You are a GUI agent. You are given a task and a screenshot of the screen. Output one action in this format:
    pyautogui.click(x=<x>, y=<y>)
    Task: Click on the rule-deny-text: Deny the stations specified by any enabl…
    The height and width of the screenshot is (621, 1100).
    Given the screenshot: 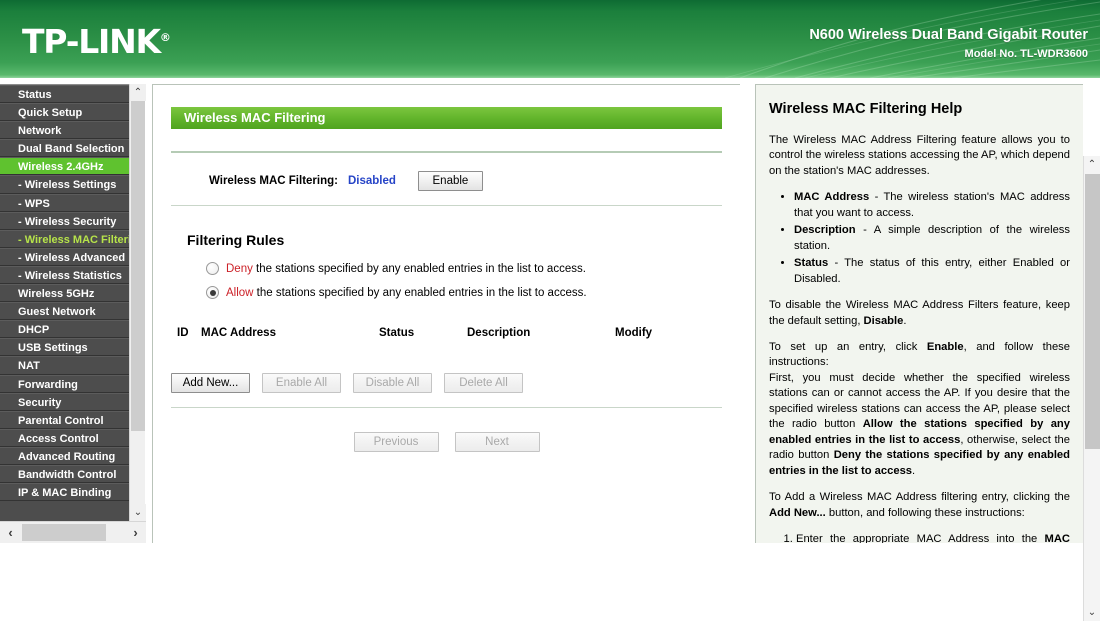 What is the action you would take?
    pyautogui.click(x=406, y=269)
    